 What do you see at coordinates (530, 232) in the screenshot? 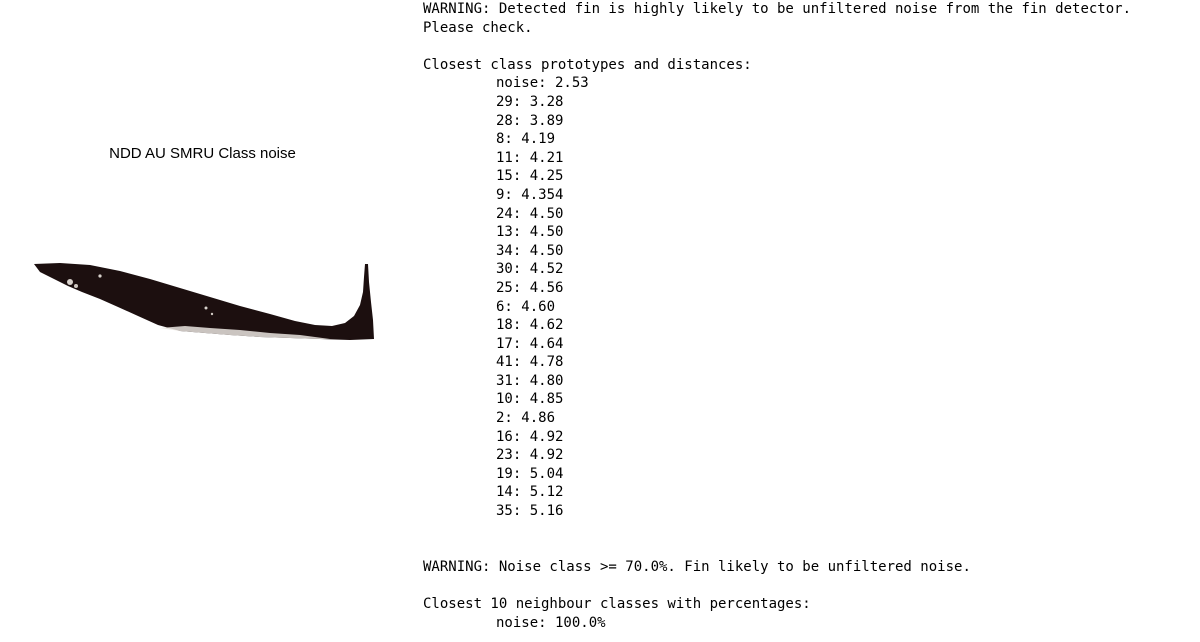
I see `prototype-item: 13: 4.50` at bounding box center [530, 232].